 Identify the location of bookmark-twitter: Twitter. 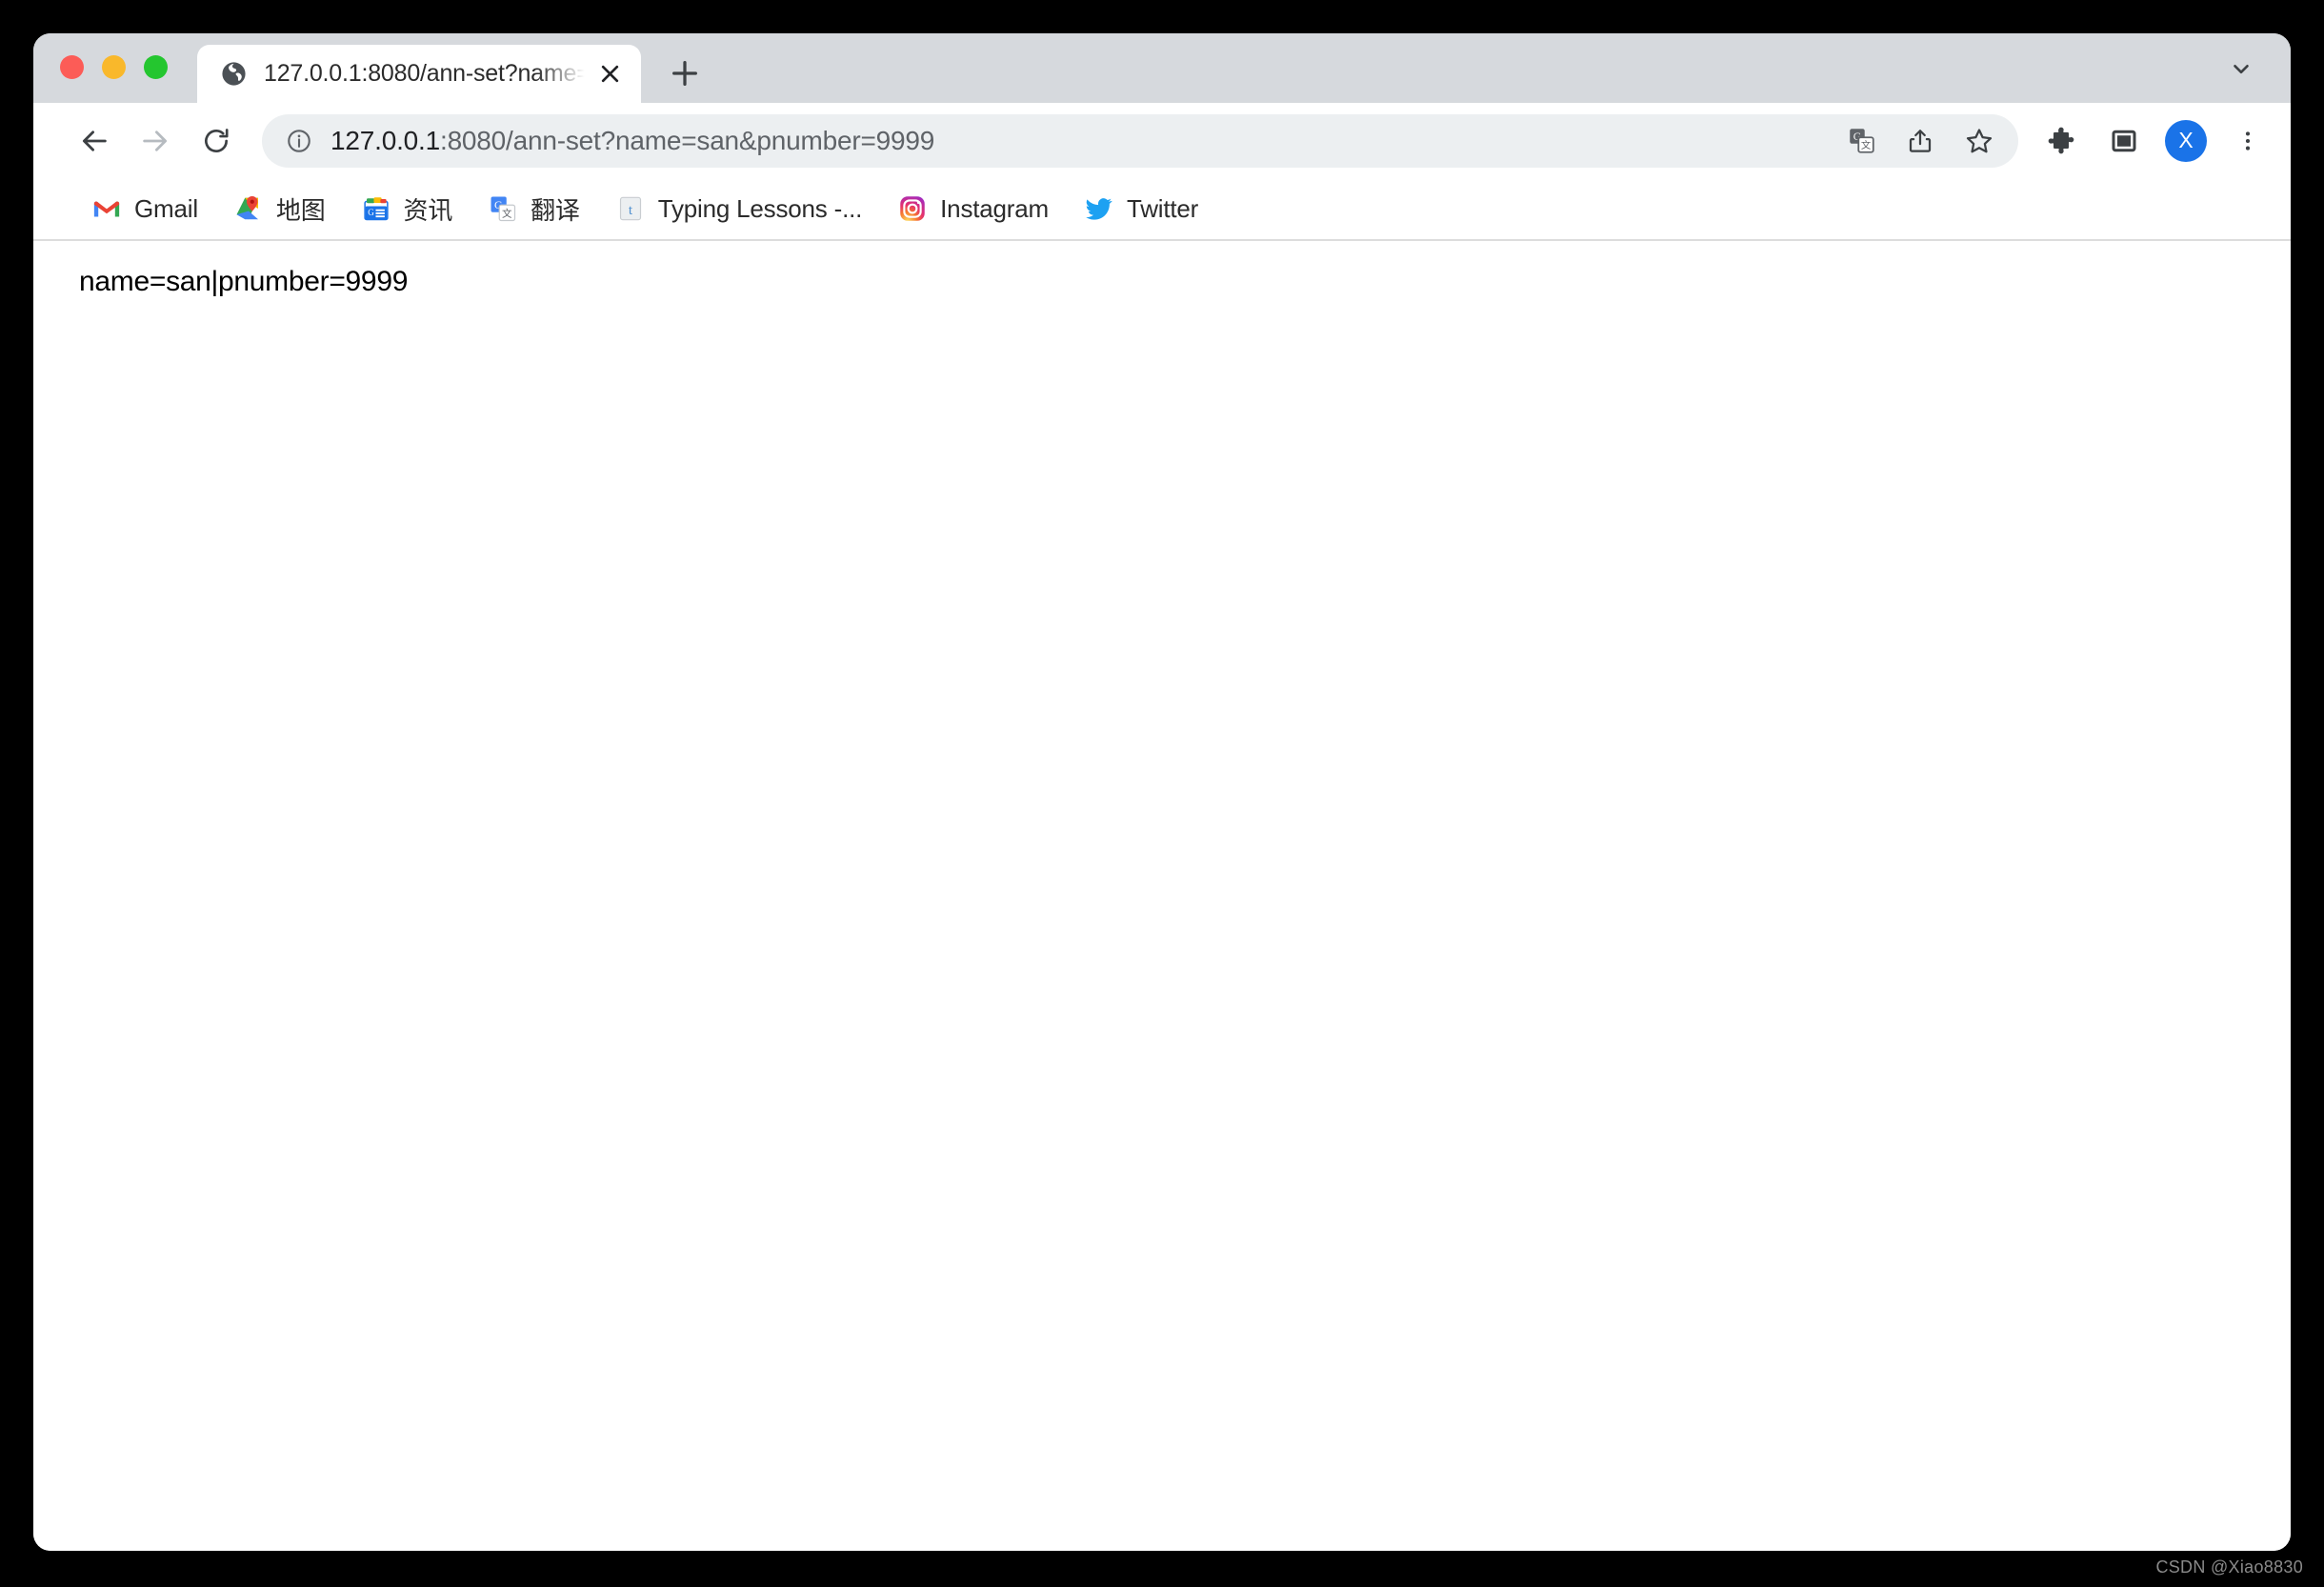
(1141, 209).